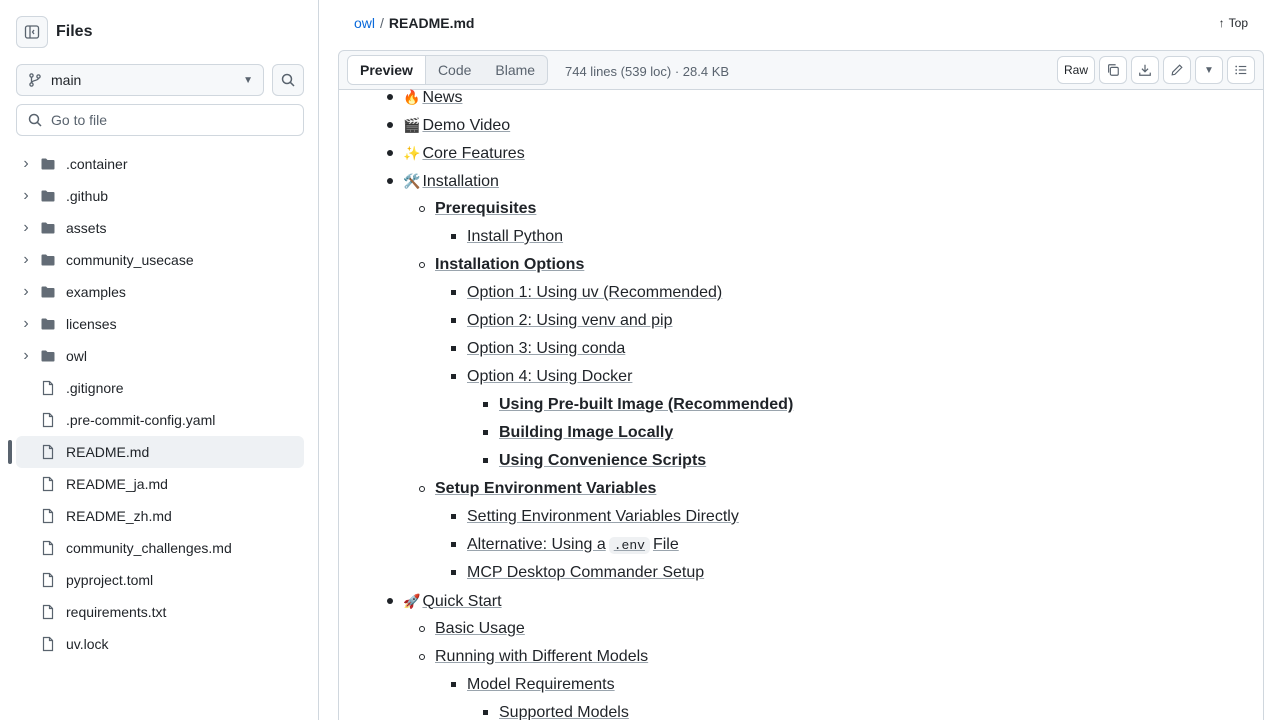 Image resolution: width=1280 pixels, height=720 pixels. I want to click on toc-item: Install Python, so click(507, 237).